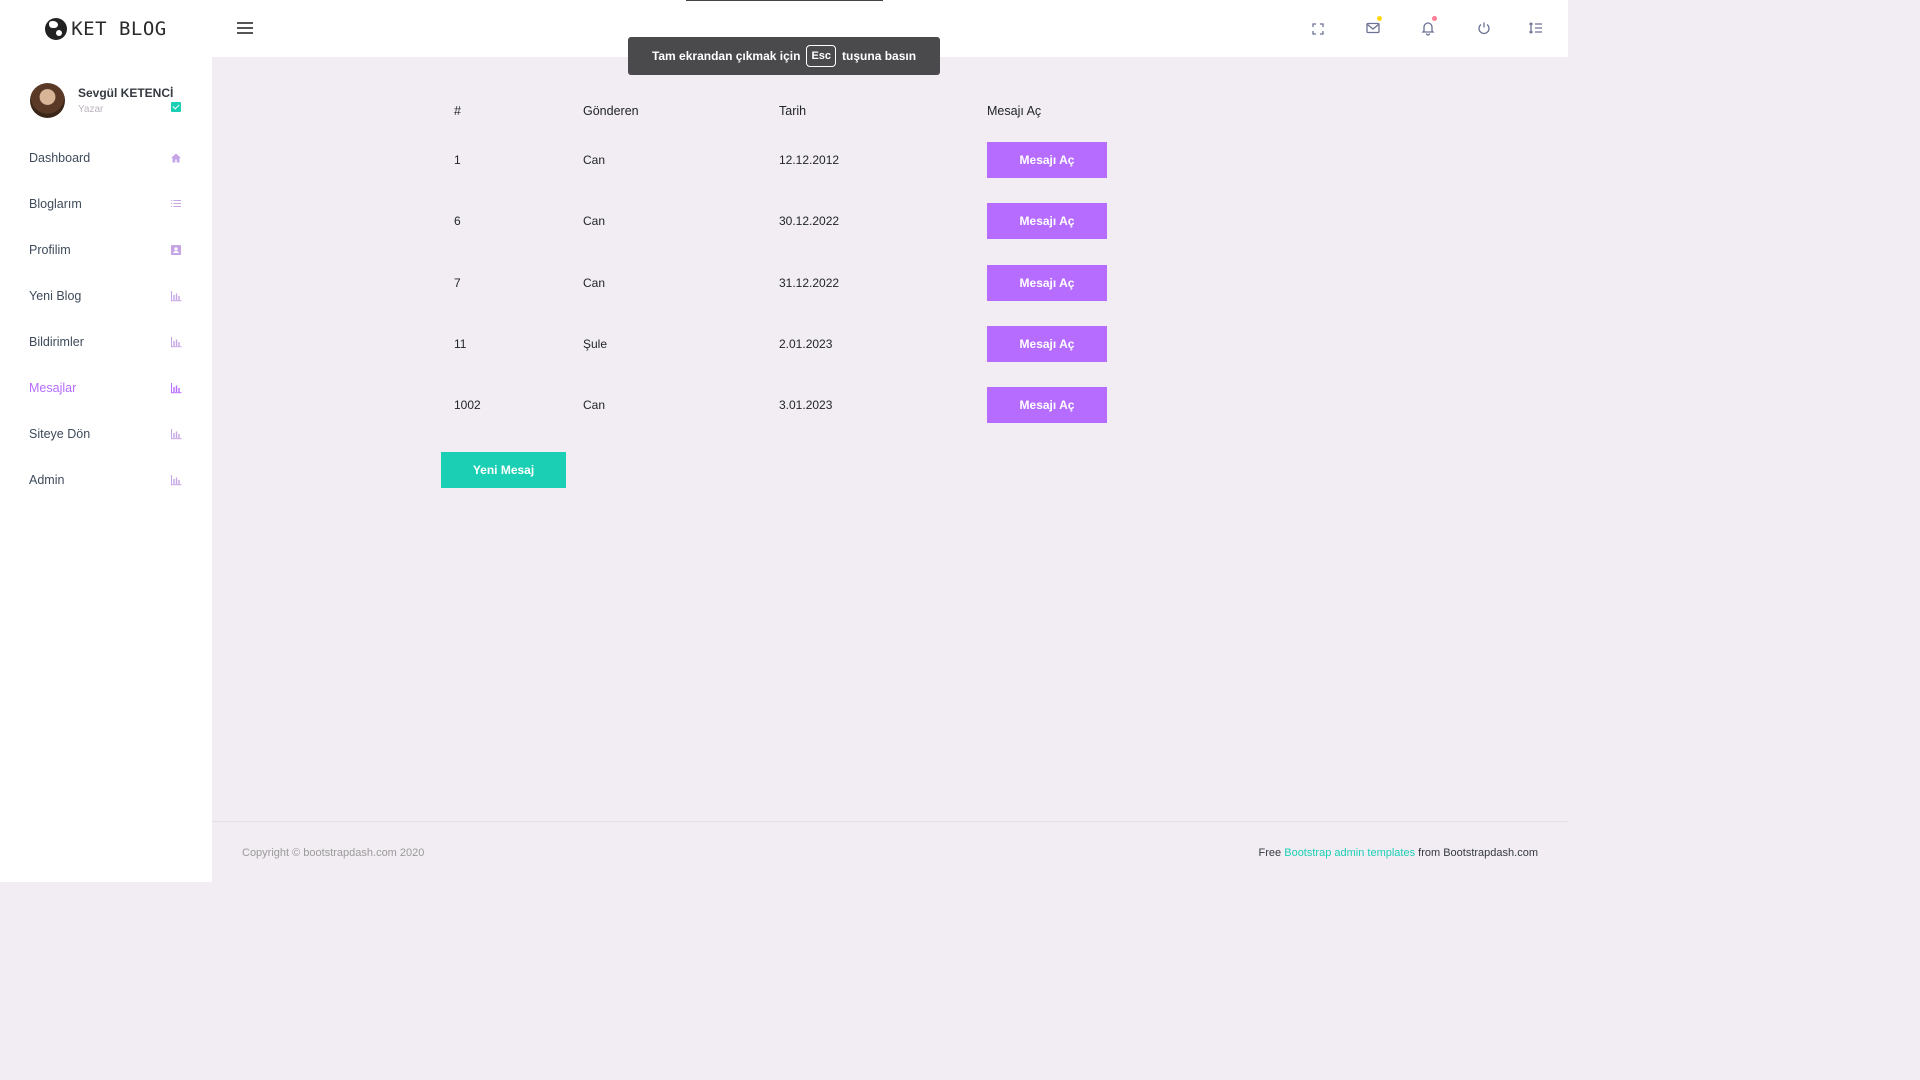 The height and width of the screenshot is (1080, 1920). Describe the element at coordinates (55, 296) in the screenshot. I see `sidebar-item-label: Yeni Blog` at that location.